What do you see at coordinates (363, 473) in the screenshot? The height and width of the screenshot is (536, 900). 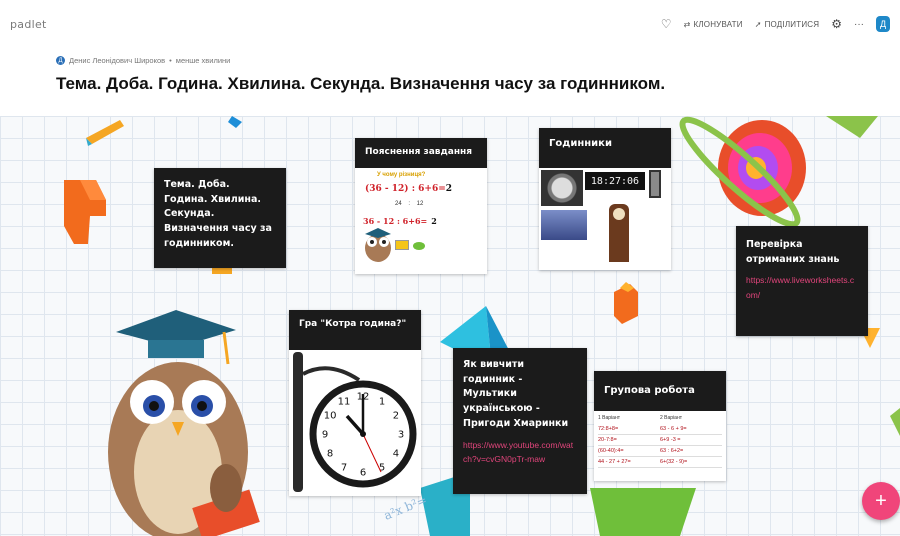 I see `clock-number: 6` at bounding box center [363, 473].